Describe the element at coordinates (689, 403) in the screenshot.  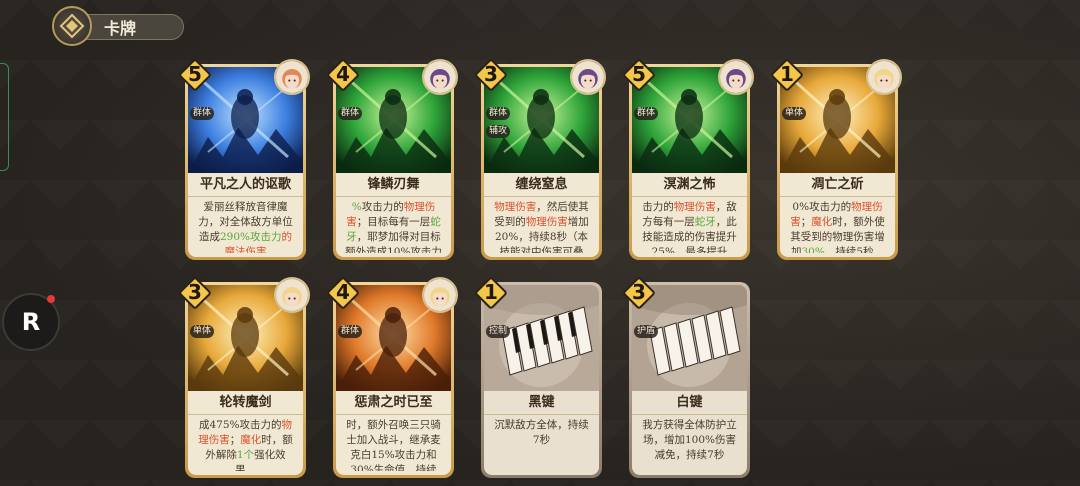
I see `card-name: 白键` at that location.